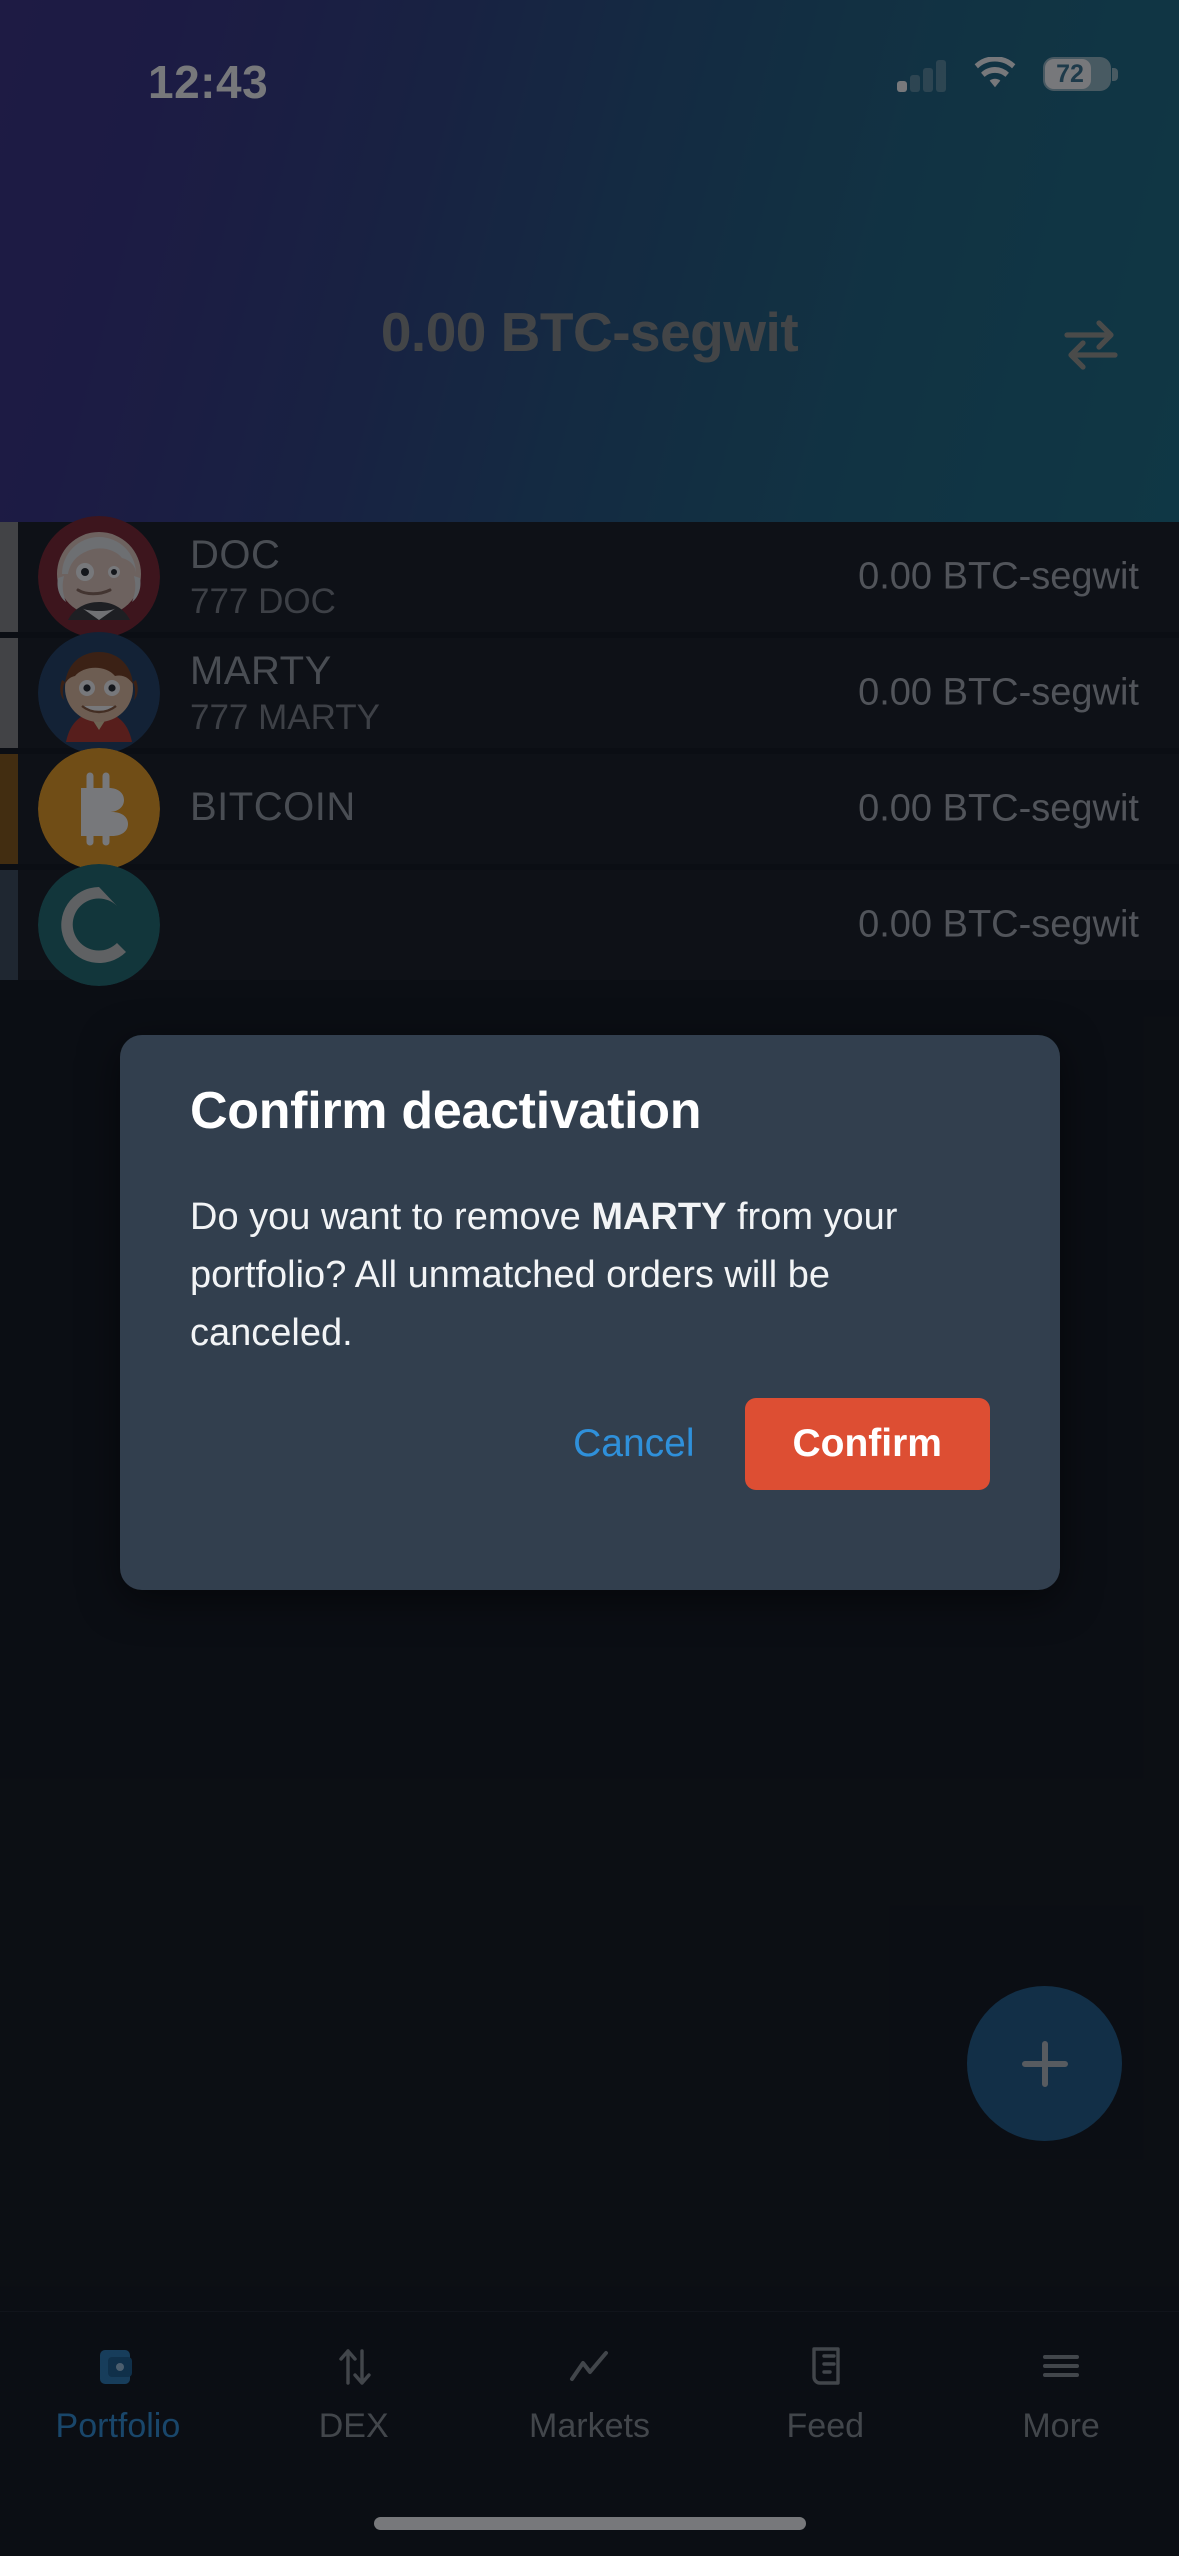 The width and height of the screenshot is (1179, 2556). I want to click on message-prefix: Do you want to remove, so click(391, 1217).